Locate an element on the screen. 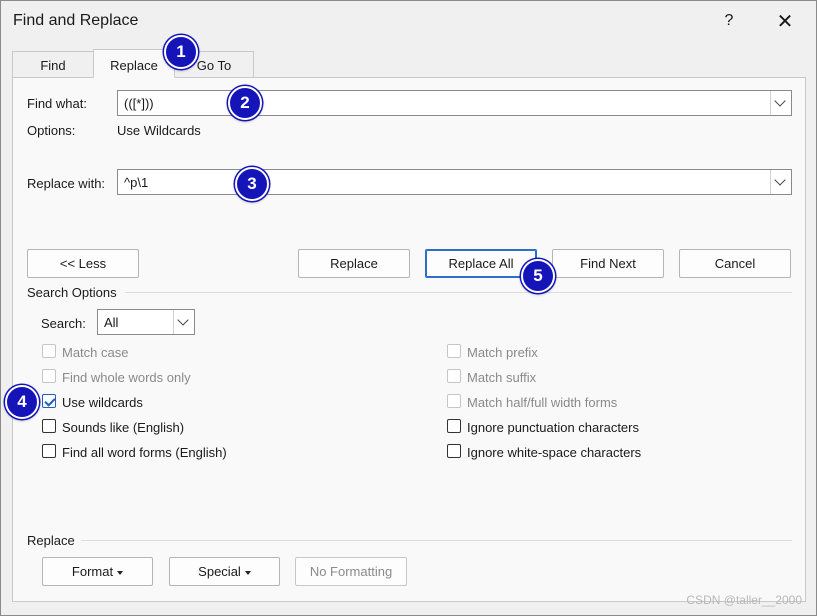  search-label: Search: is located at coordinates (63, 323).